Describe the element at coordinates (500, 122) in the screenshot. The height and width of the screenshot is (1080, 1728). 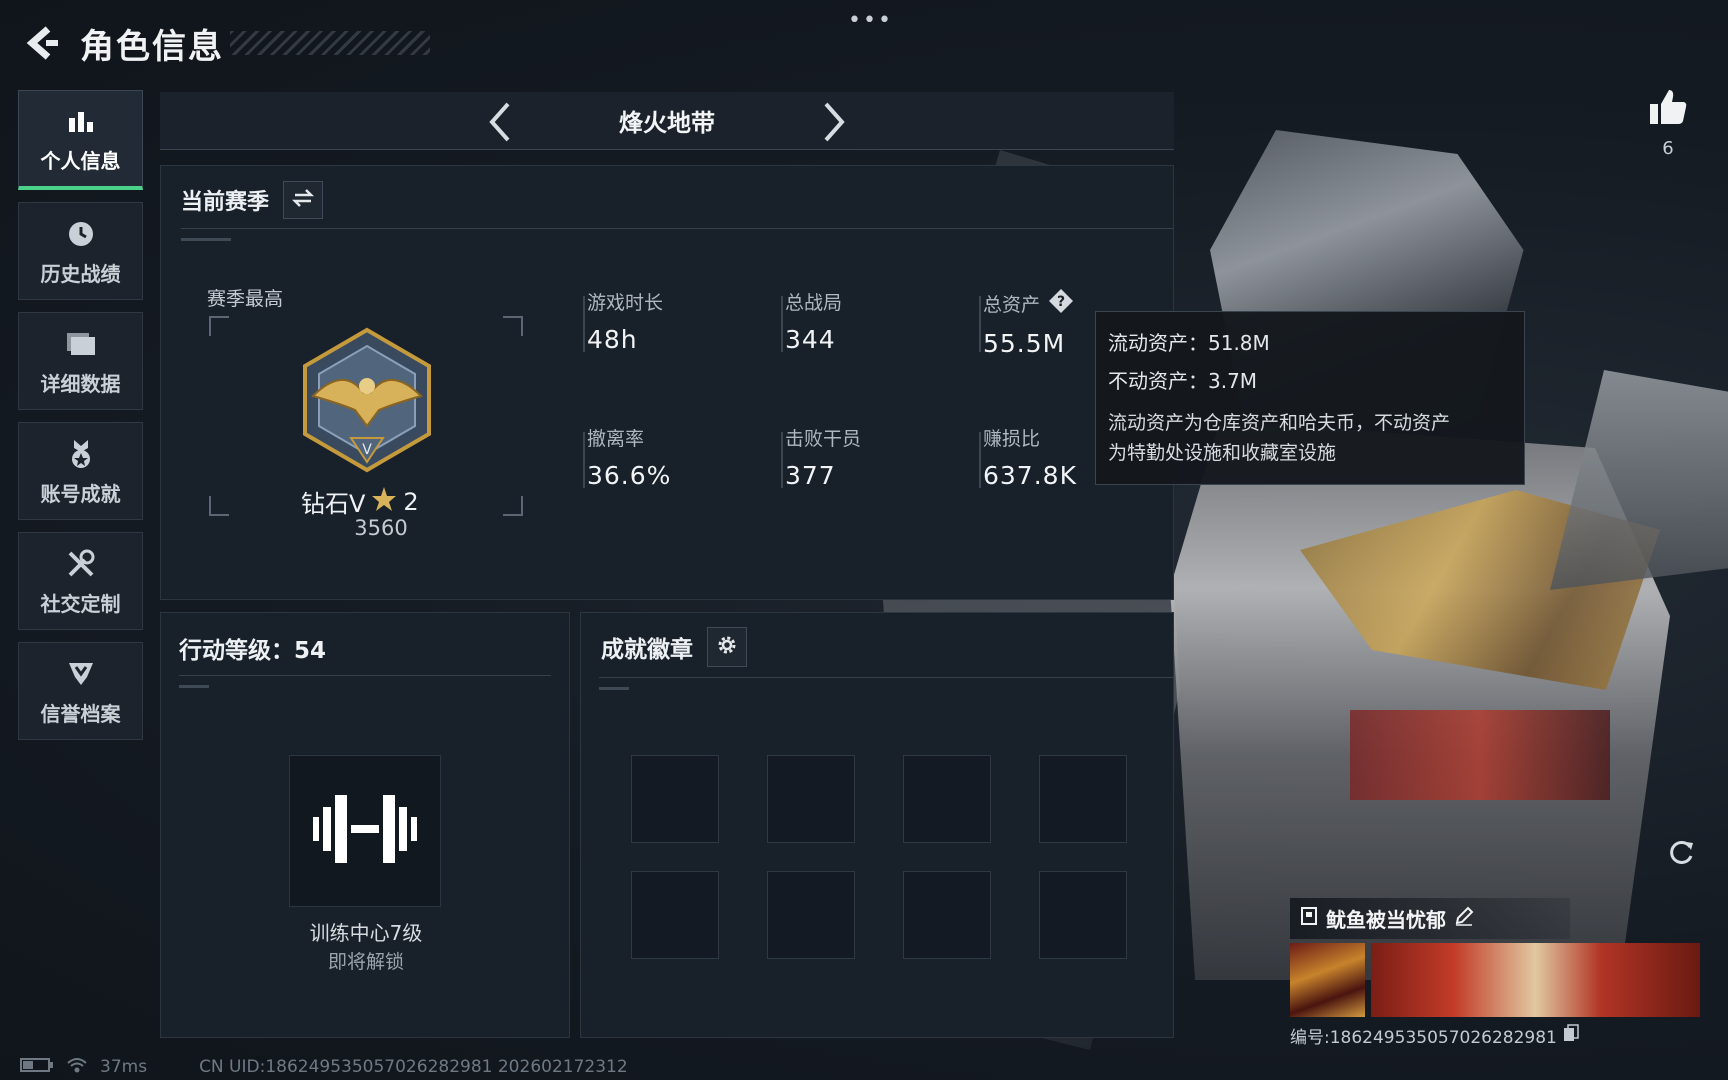
I see `chevron-left-icon` at that location.